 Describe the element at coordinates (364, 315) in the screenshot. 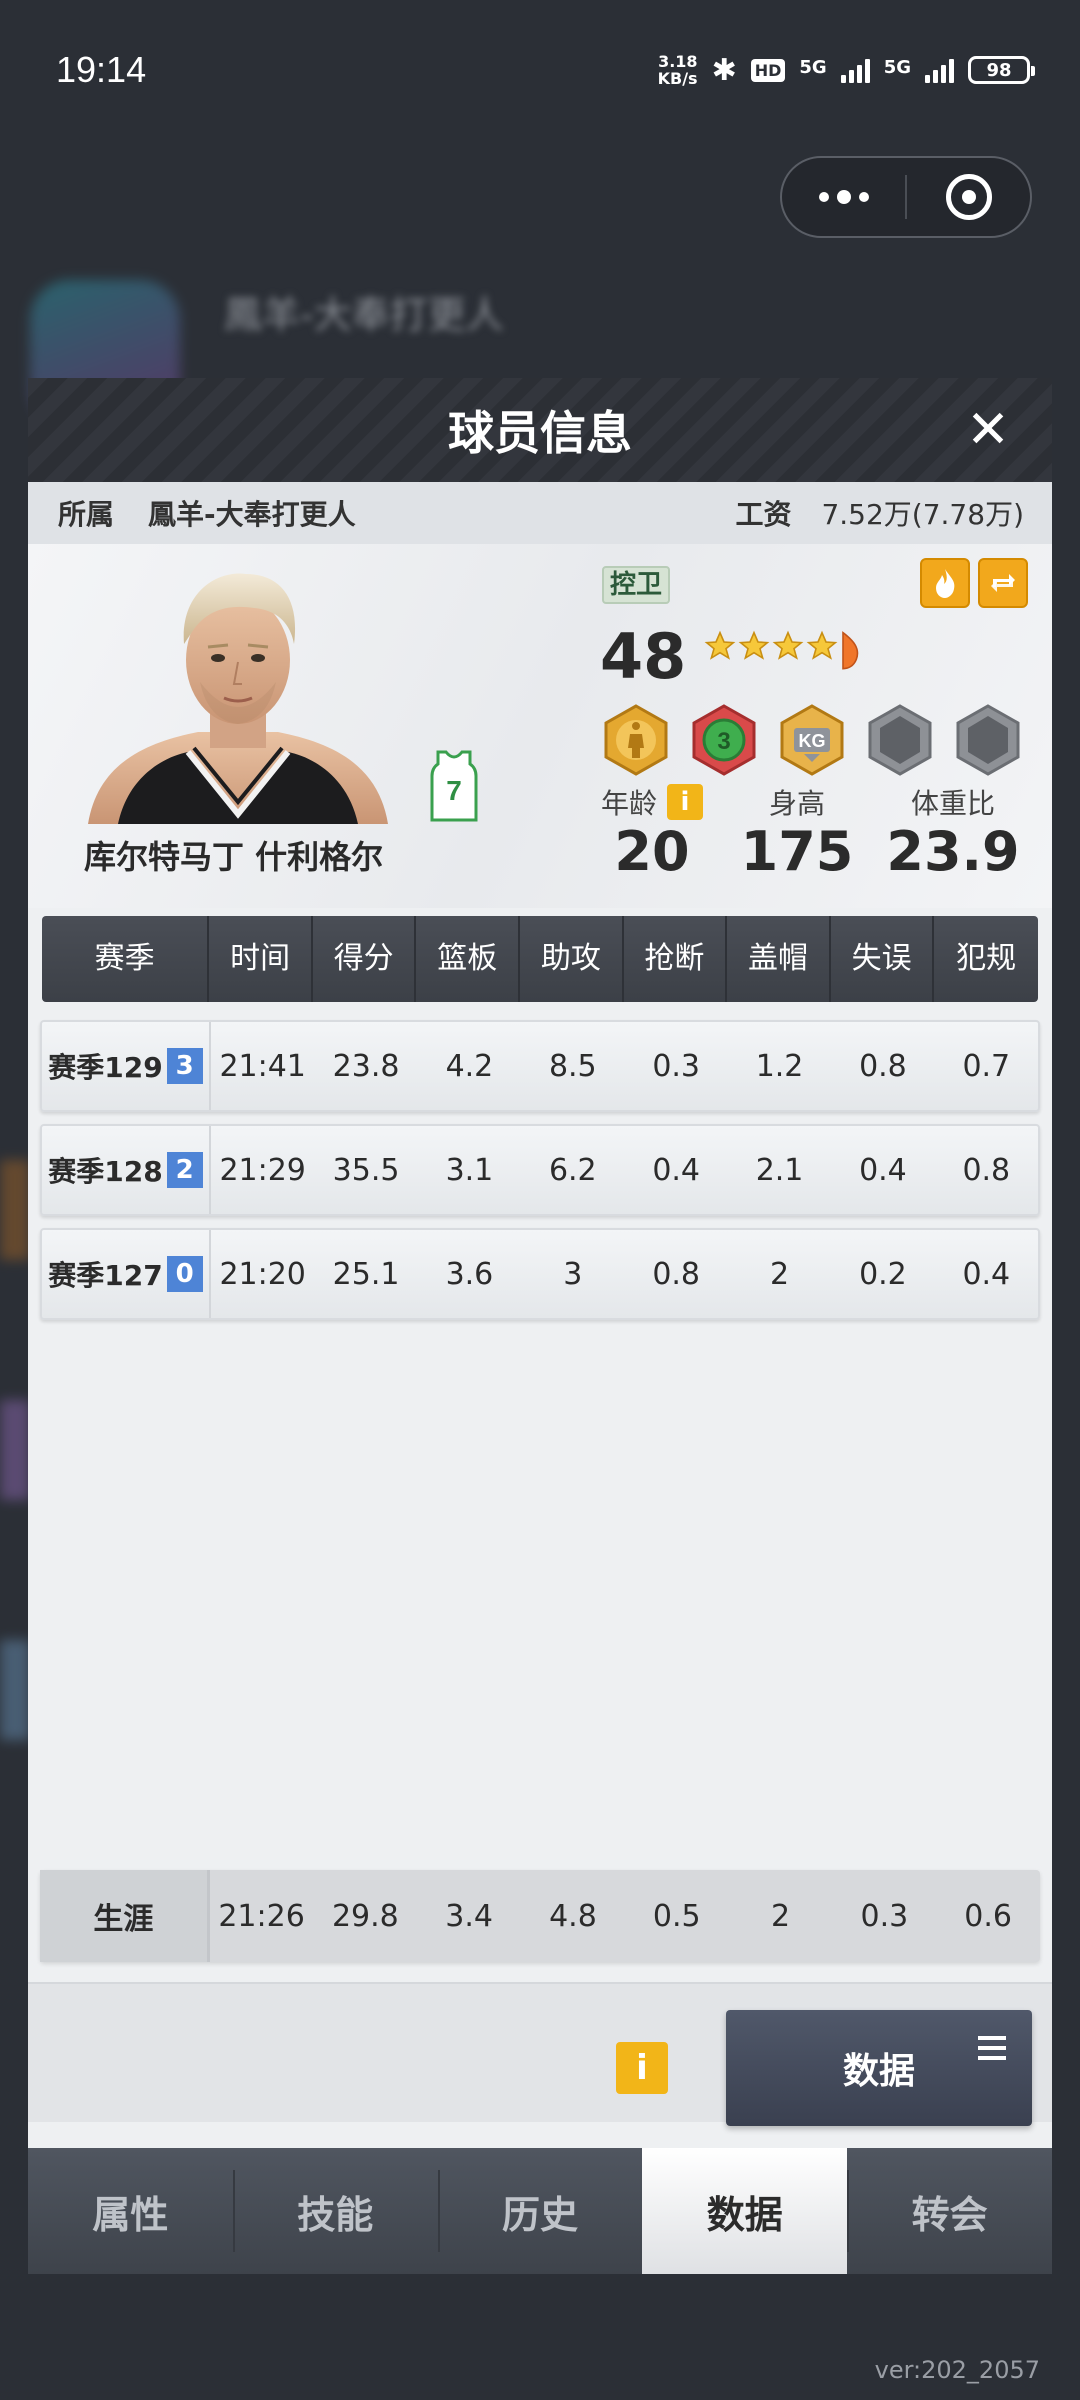

I see `background-team-name: 鳳羊-大奉打更人` at that location.